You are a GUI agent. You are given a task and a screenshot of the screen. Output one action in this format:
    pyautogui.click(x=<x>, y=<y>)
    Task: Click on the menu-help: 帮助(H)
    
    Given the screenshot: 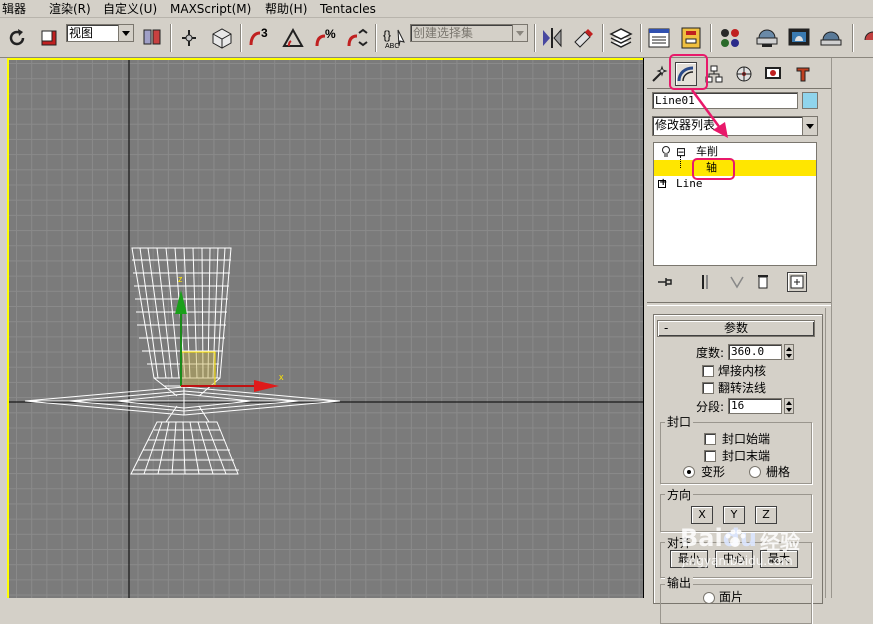 What is the action you would take?
    pyautogui.click(x=286, y=9)
    